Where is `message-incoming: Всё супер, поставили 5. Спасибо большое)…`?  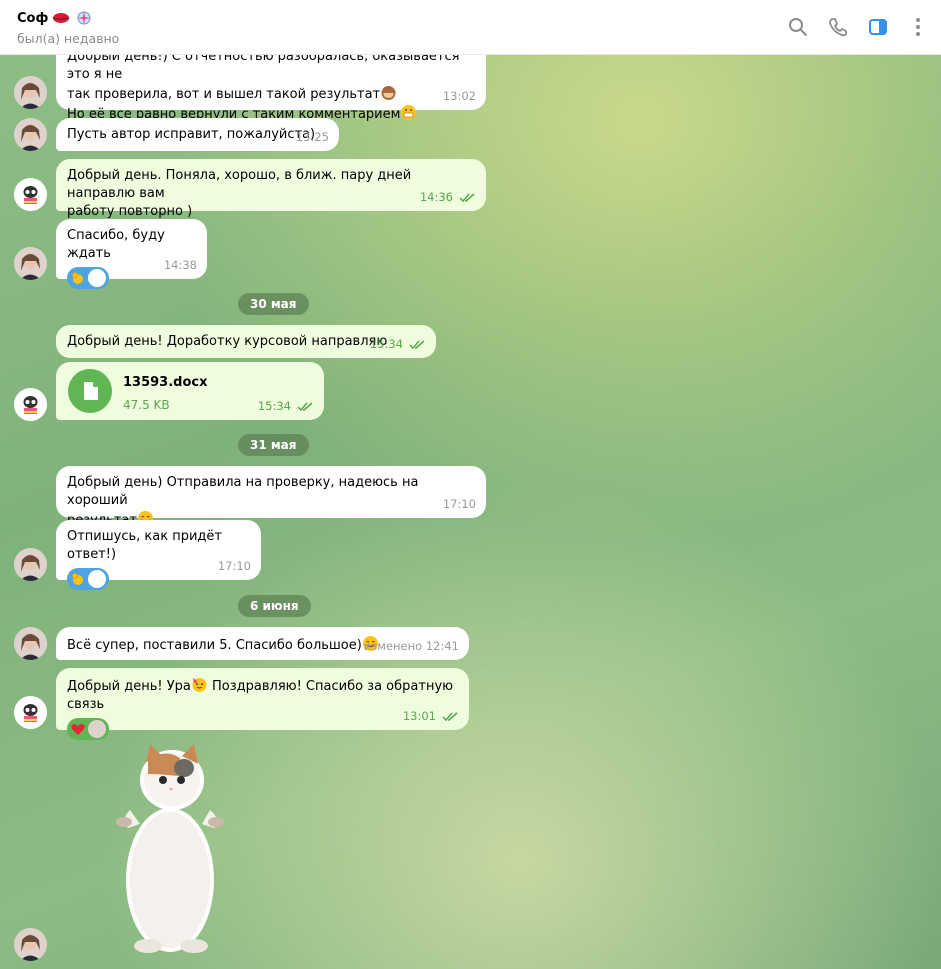 message-incoming: Всё супер, поставили 5. Спасибо большое)… is located at coordinates (262, 643).